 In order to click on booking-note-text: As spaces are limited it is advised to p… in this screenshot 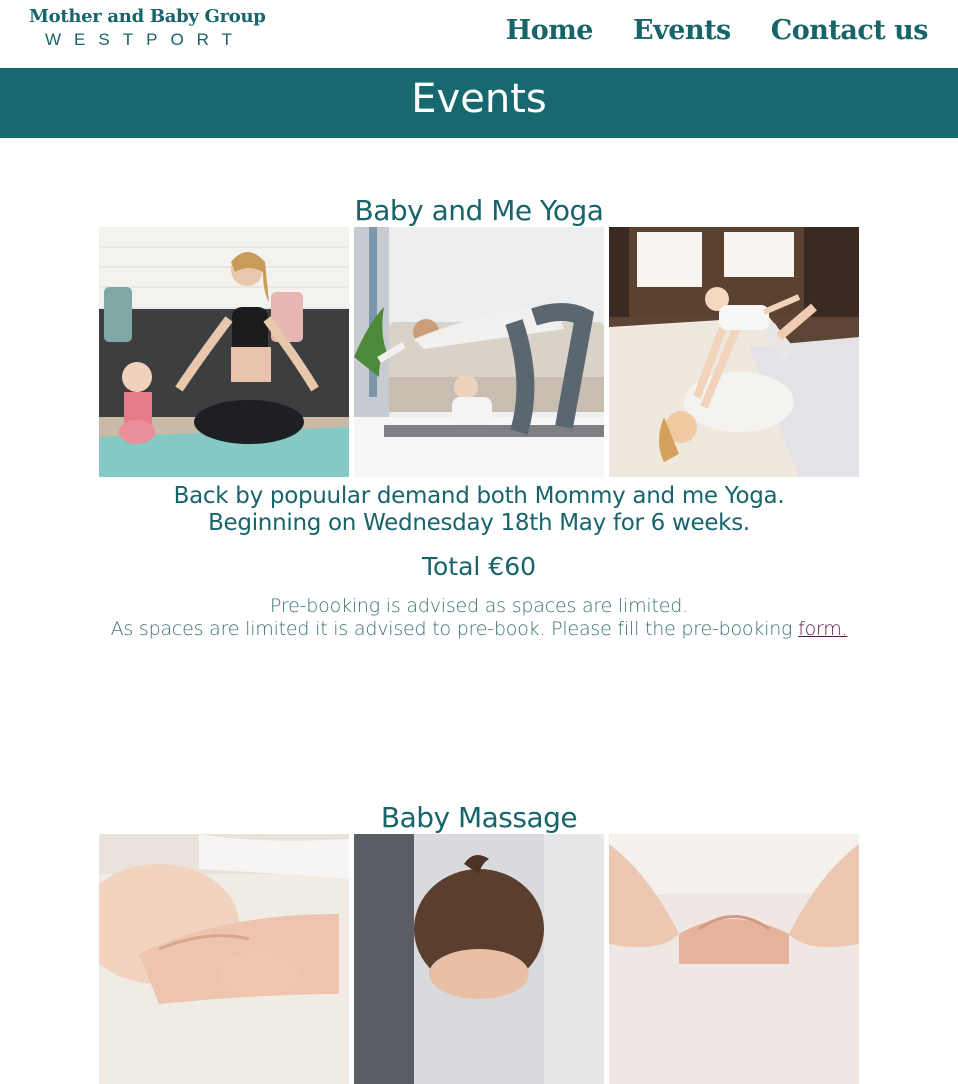, I will do `click(454, 629)`.